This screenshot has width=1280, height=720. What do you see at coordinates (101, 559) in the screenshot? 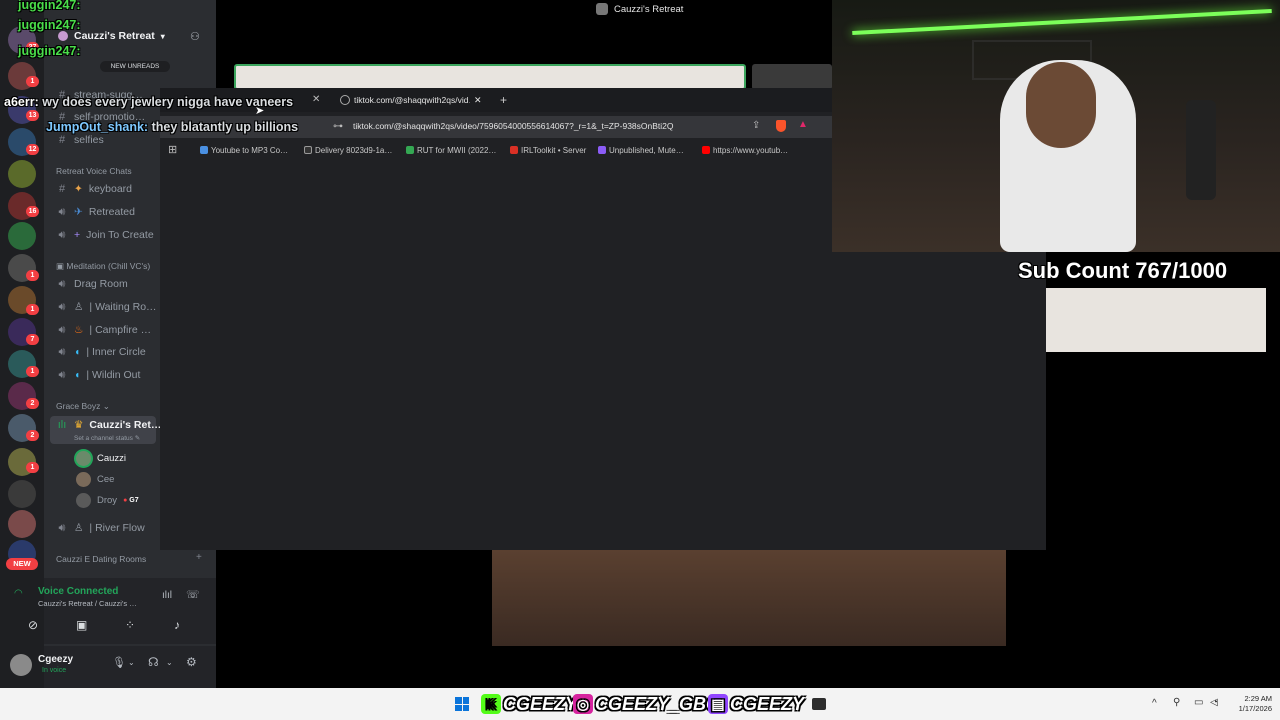
I see `category-header: Cauzzi E Dating Rooms` at bounding box center [101, 559].